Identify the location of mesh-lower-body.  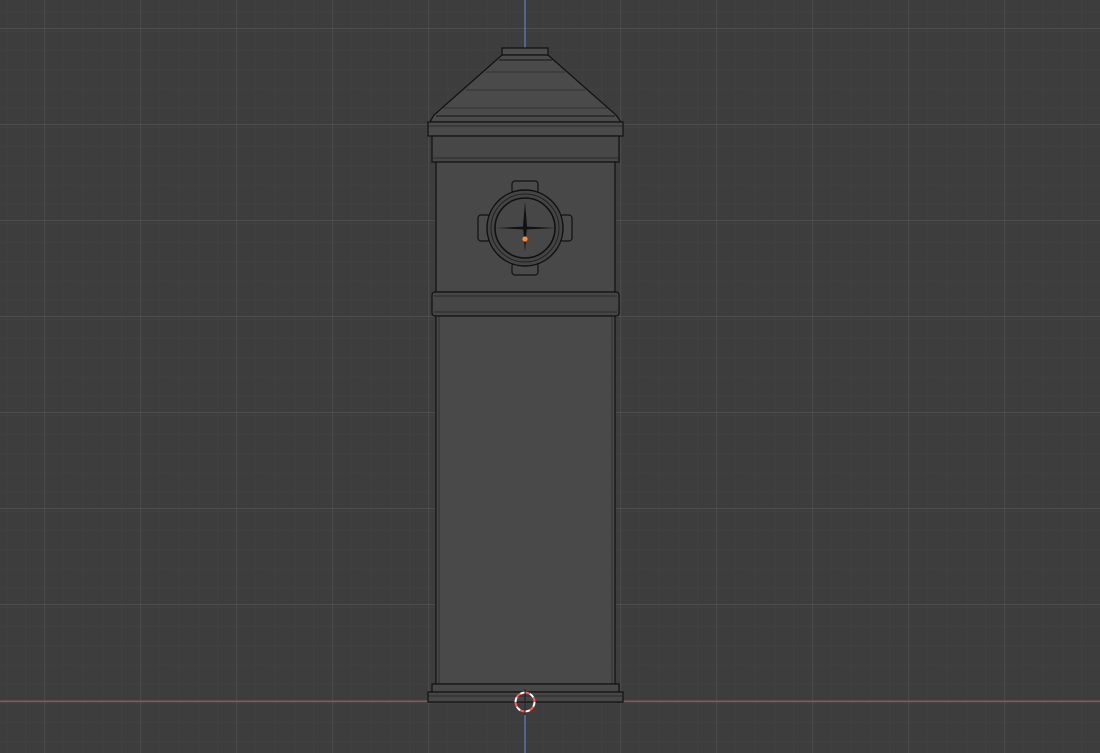
(525, 500).